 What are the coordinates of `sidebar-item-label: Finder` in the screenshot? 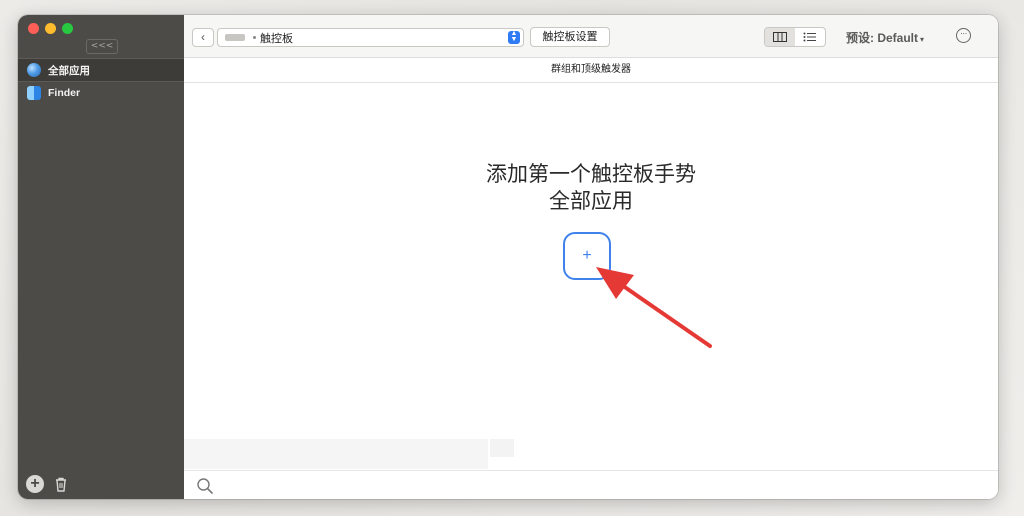 It's located at (64, 93).